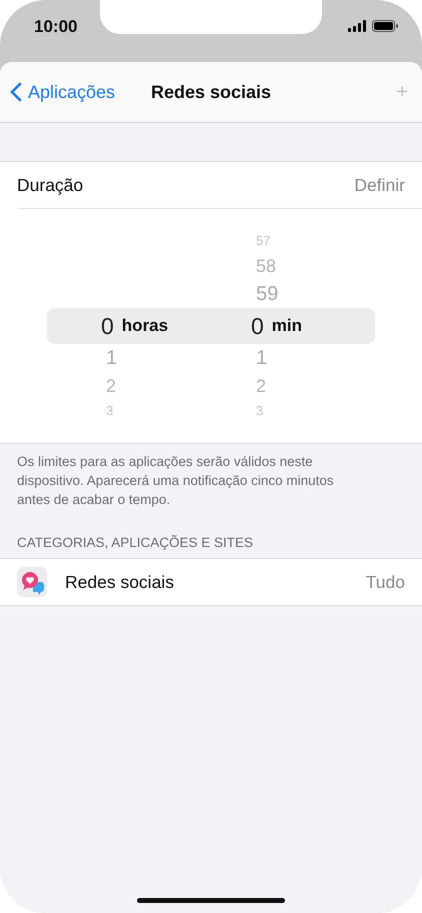 This screenshot has height=913, width=422. Describe the element at coordinates (176, 481) in the screenshot. I see `limit-note: Os limites para as aplicações serão válidos neste dispositivo. Aparecerá uma notificação cinco minutos antes de acabar o tempo.` at that location.